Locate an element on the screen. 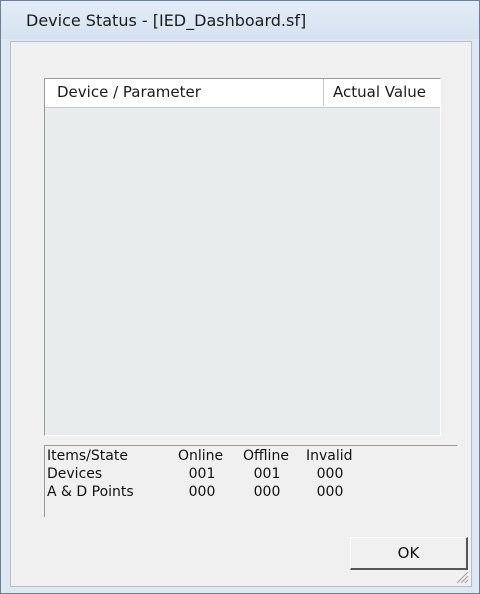  devices-online-count: 001 is located at coordinates (202, 474).